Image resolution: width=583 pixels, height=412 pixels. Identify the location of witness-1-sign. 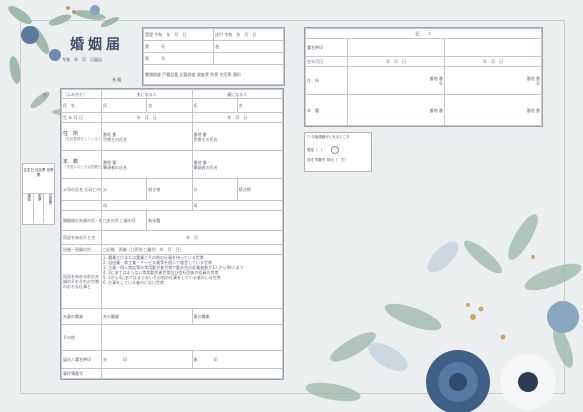
(396, 47).